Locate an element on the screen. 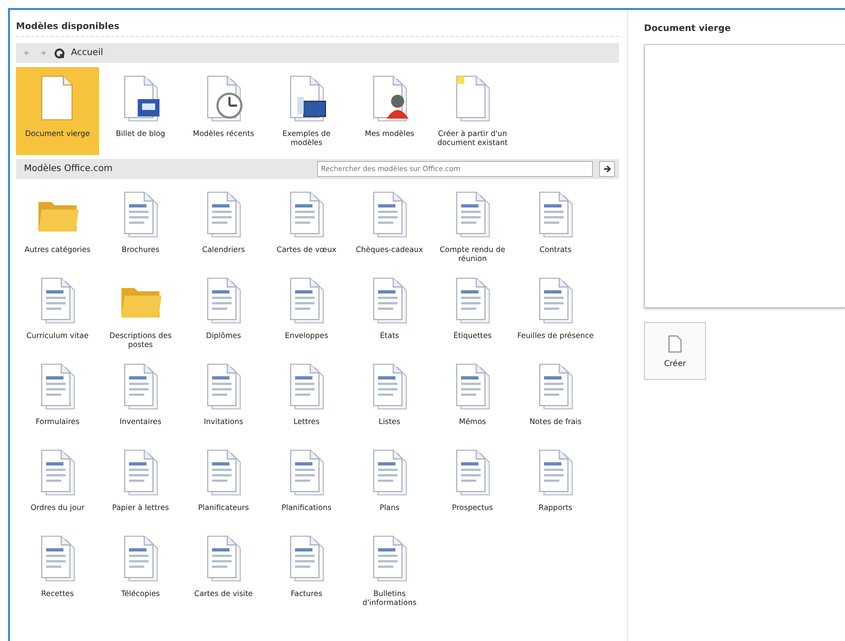 This screenshot has width=845, height=641. search-button is located at coordinates (607, 169).